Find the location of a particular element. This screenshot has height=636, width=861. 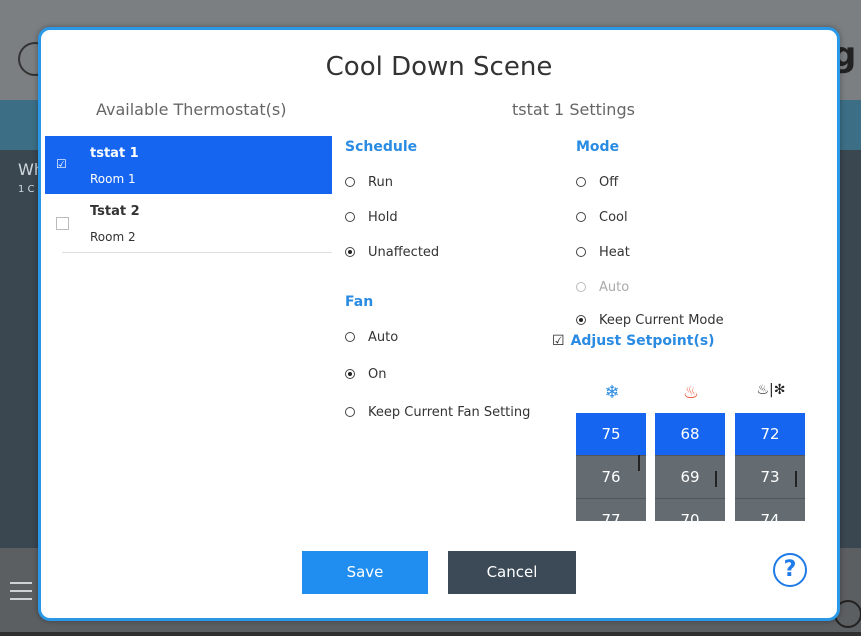

fan-label: Fan is located at coordinates (359, 302).